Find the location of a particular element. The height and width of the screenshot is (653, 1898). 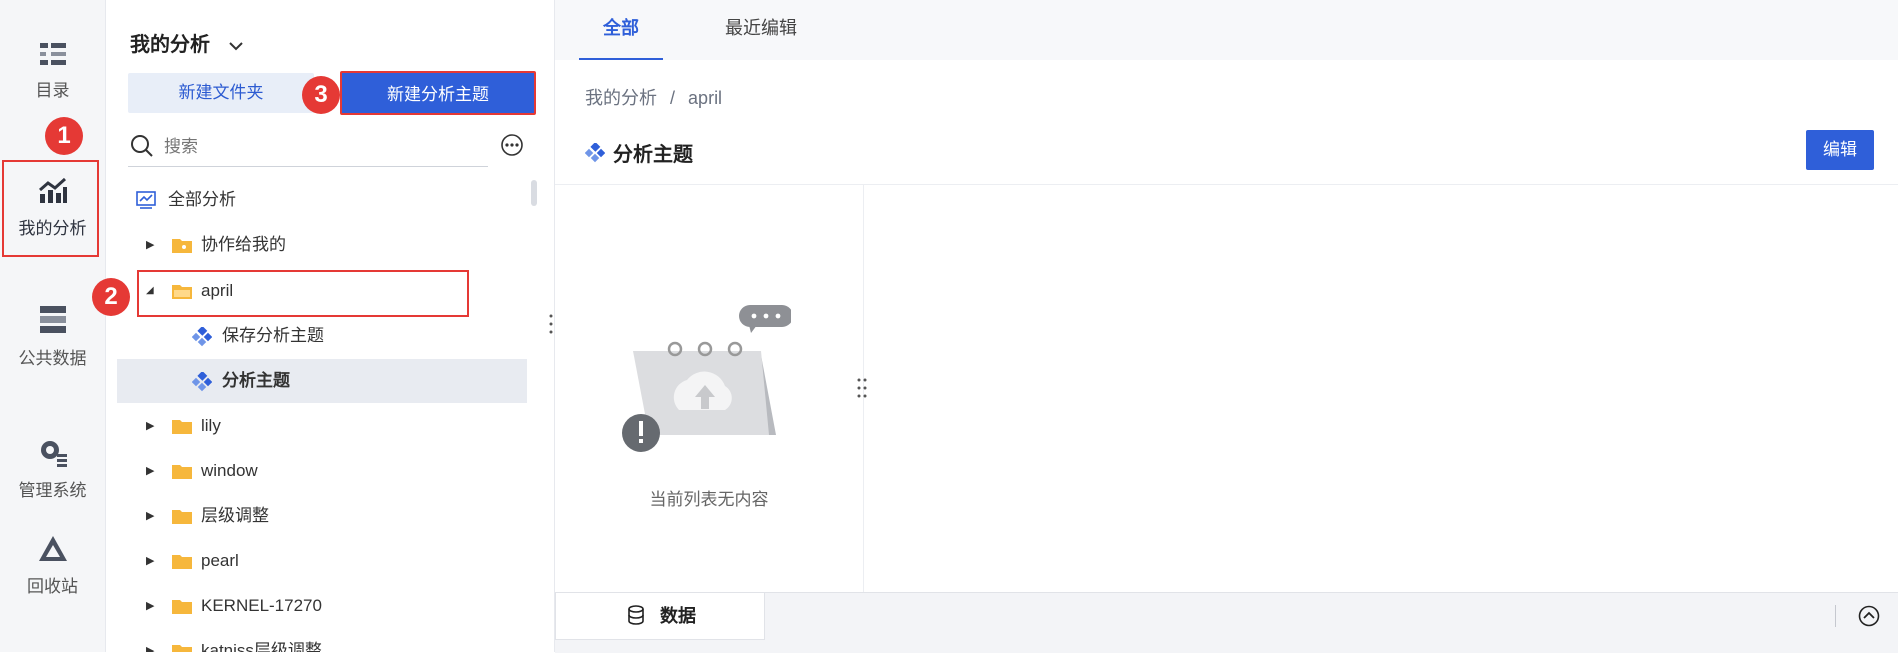

tree-item-window: ▶ window is located at coordinates (321, 471).